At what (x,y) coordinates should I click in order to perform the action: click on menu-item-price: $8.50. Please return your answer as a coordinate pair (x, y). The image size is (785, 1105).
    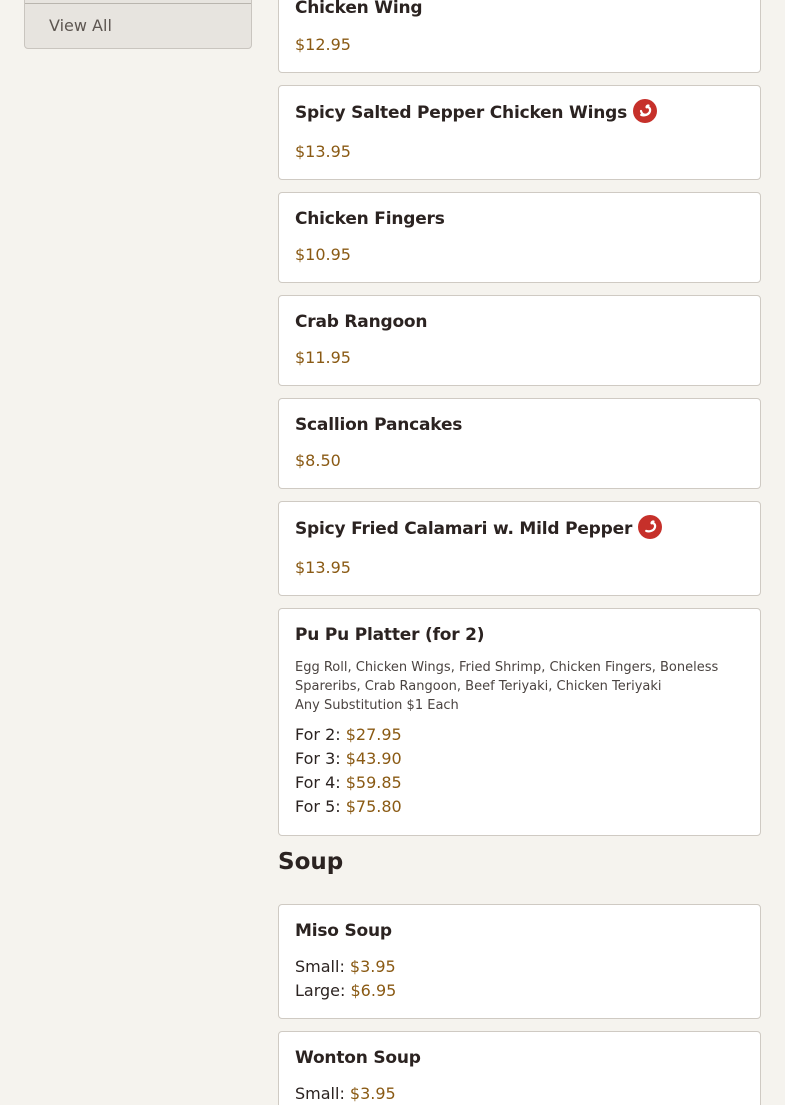
    Looking at the image, I should click on (318, 460).